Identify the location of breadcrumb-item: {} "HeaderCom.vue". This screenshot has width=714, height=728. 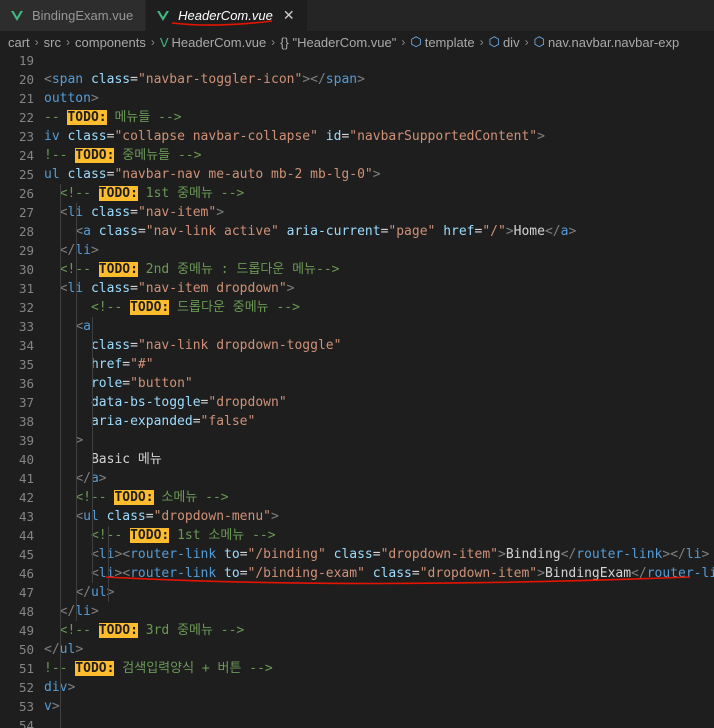
(338, 42).